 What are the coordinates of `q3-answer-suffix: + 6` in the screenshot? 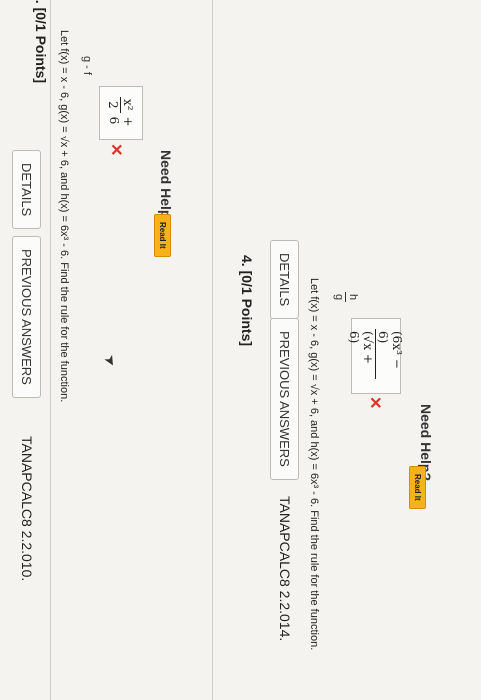 It's located at (121, 121).